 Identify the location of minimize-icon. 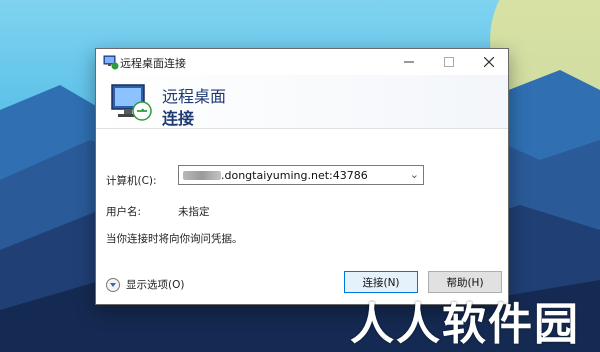
(409, 62).